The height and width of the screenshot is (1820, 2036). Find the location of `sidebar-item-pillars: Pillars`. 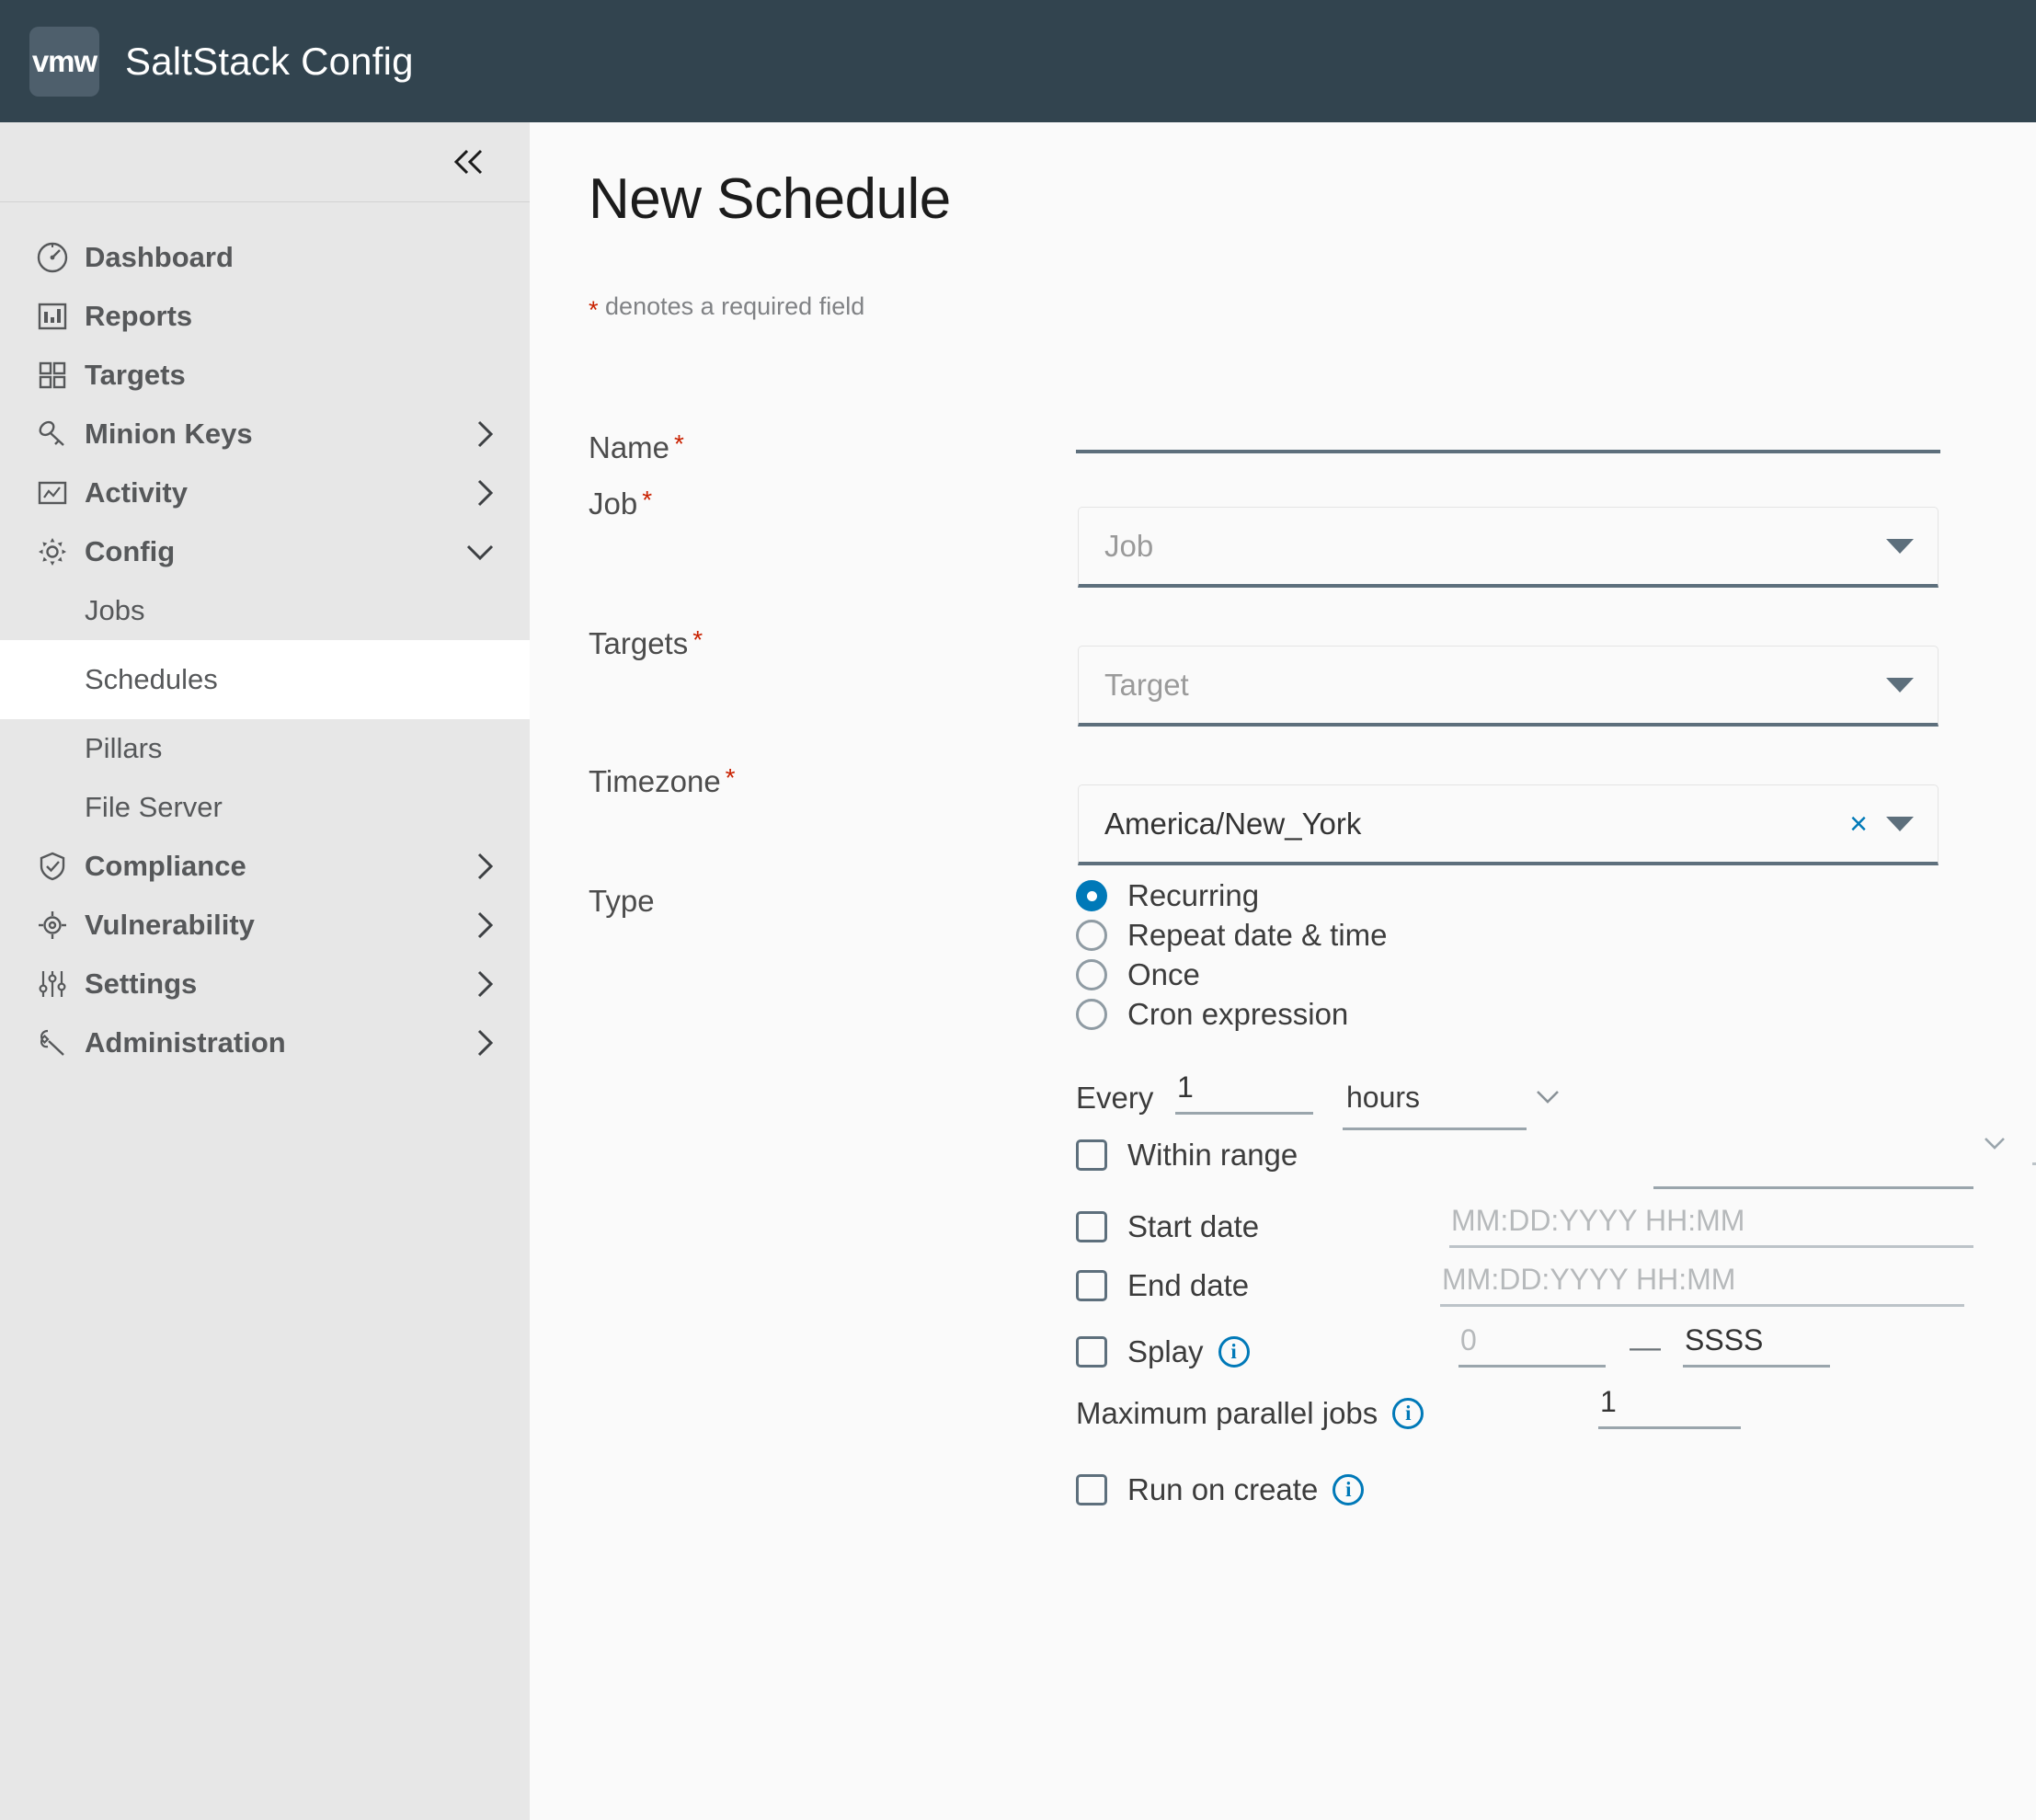

sidebar-item-pillars: Pillars is located at coordinates (265, 748).